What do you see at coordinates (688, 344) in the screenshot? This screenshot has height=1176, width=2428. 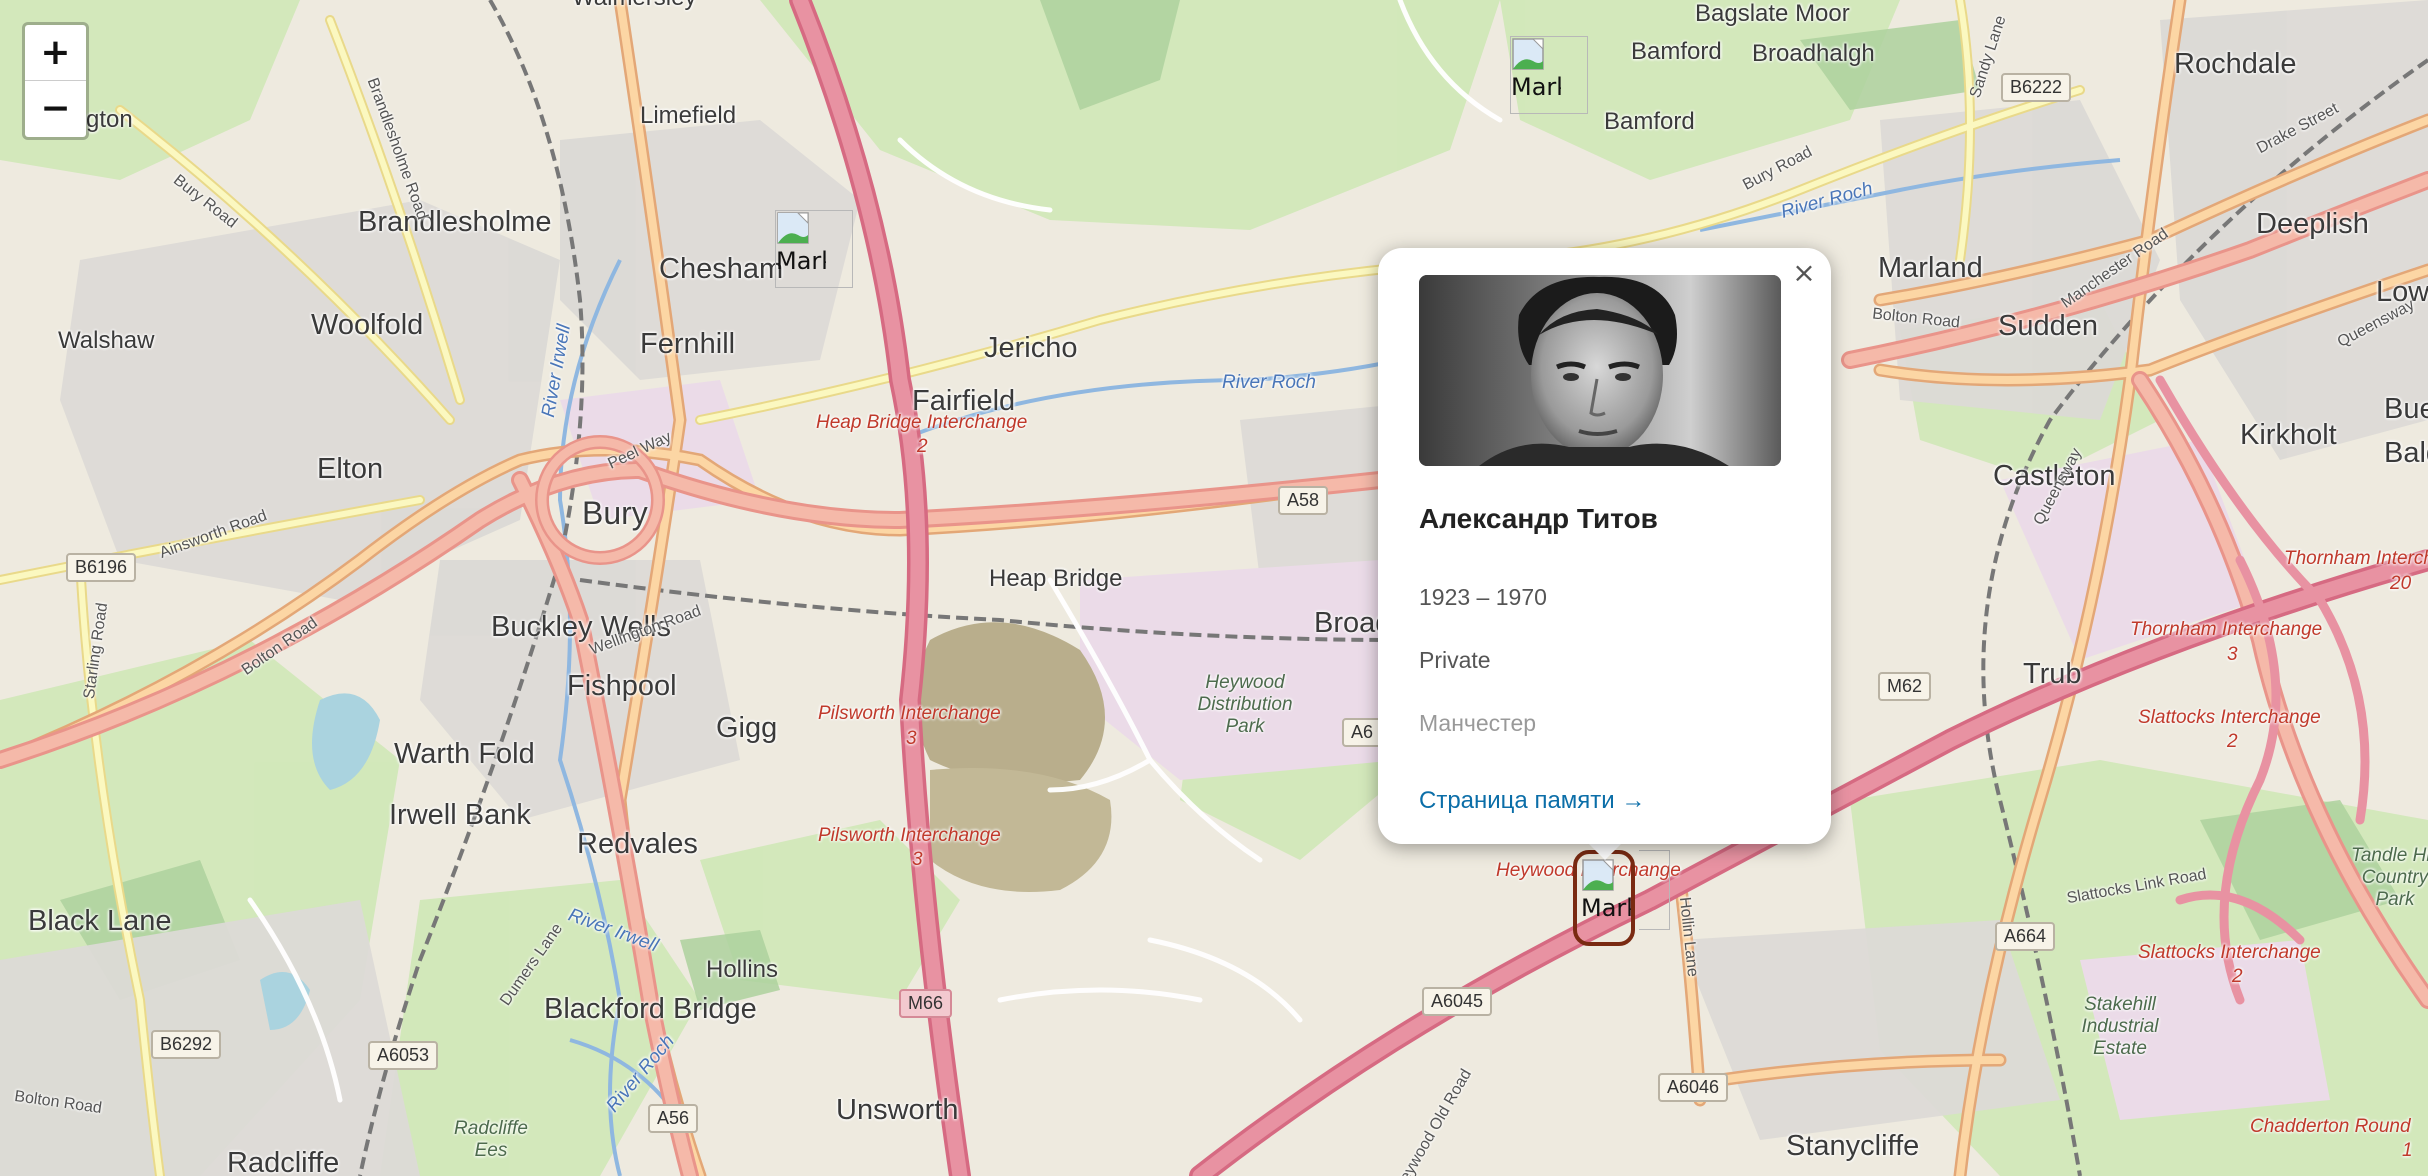 I see `place-label: Fernhill` at bounding box center [688, 344].